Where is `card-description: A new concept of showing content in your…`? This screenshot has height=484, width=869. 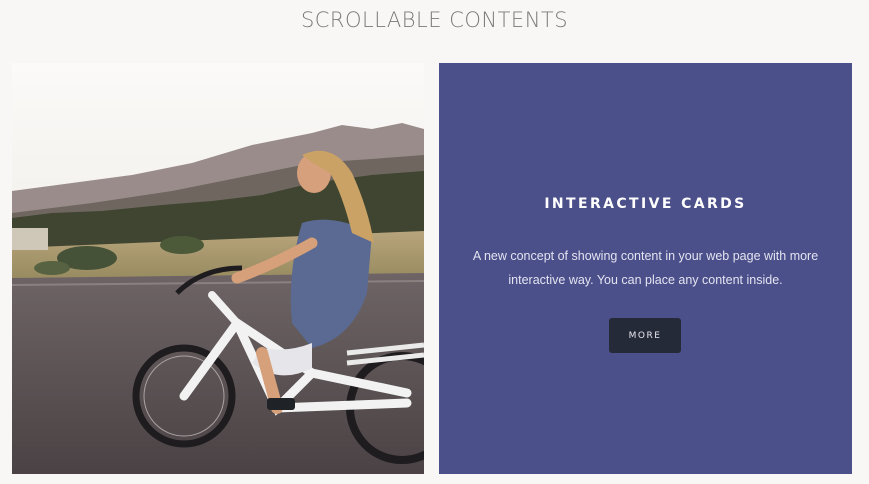 card-description: A new concept of showing content in your… is located at coordinates (645, 268).